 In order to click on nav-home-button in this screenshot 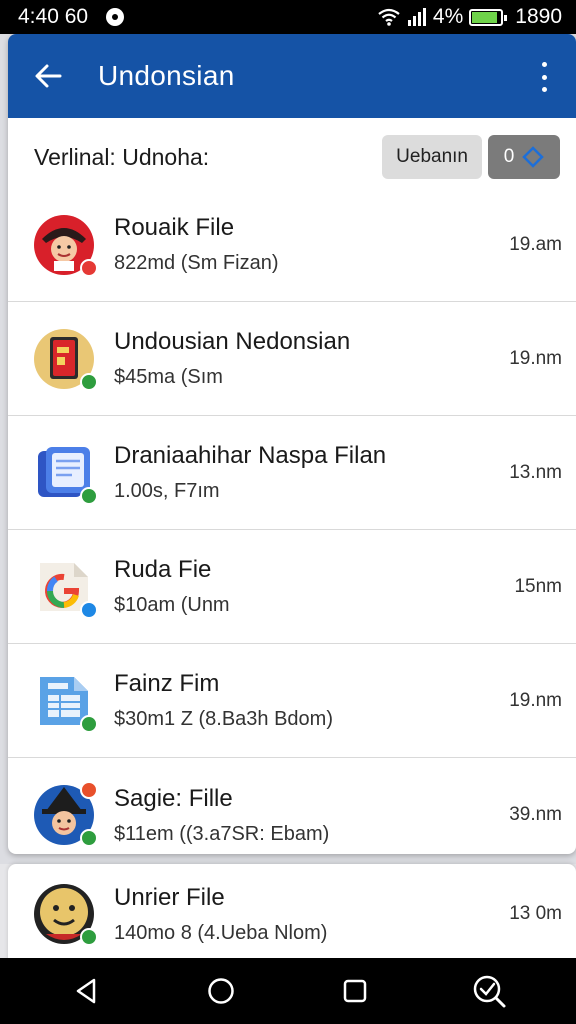, I will do `click(221, 991)`.